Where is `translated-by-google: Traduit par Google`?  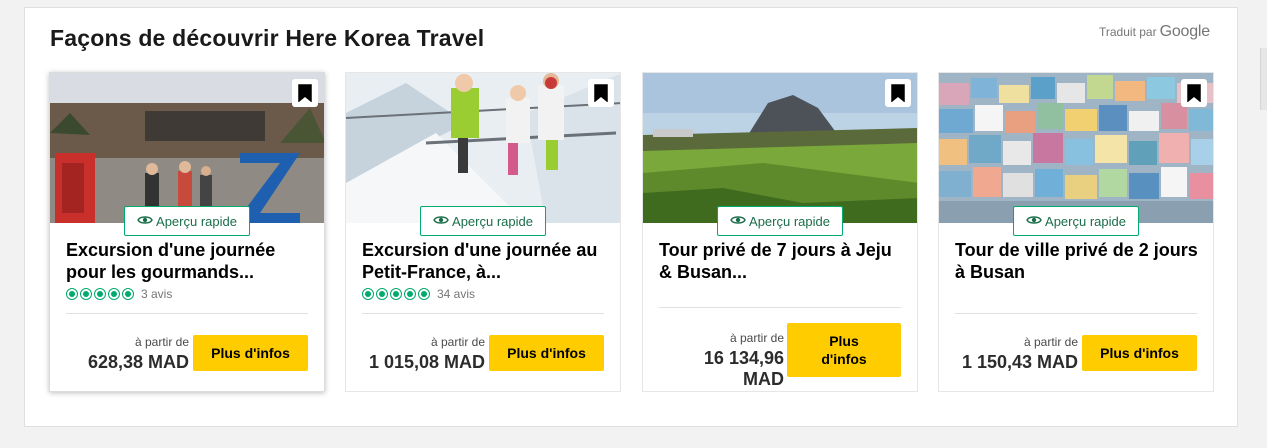 translated-by-google: Traduit par Google is located at coordinates (1154, 32).